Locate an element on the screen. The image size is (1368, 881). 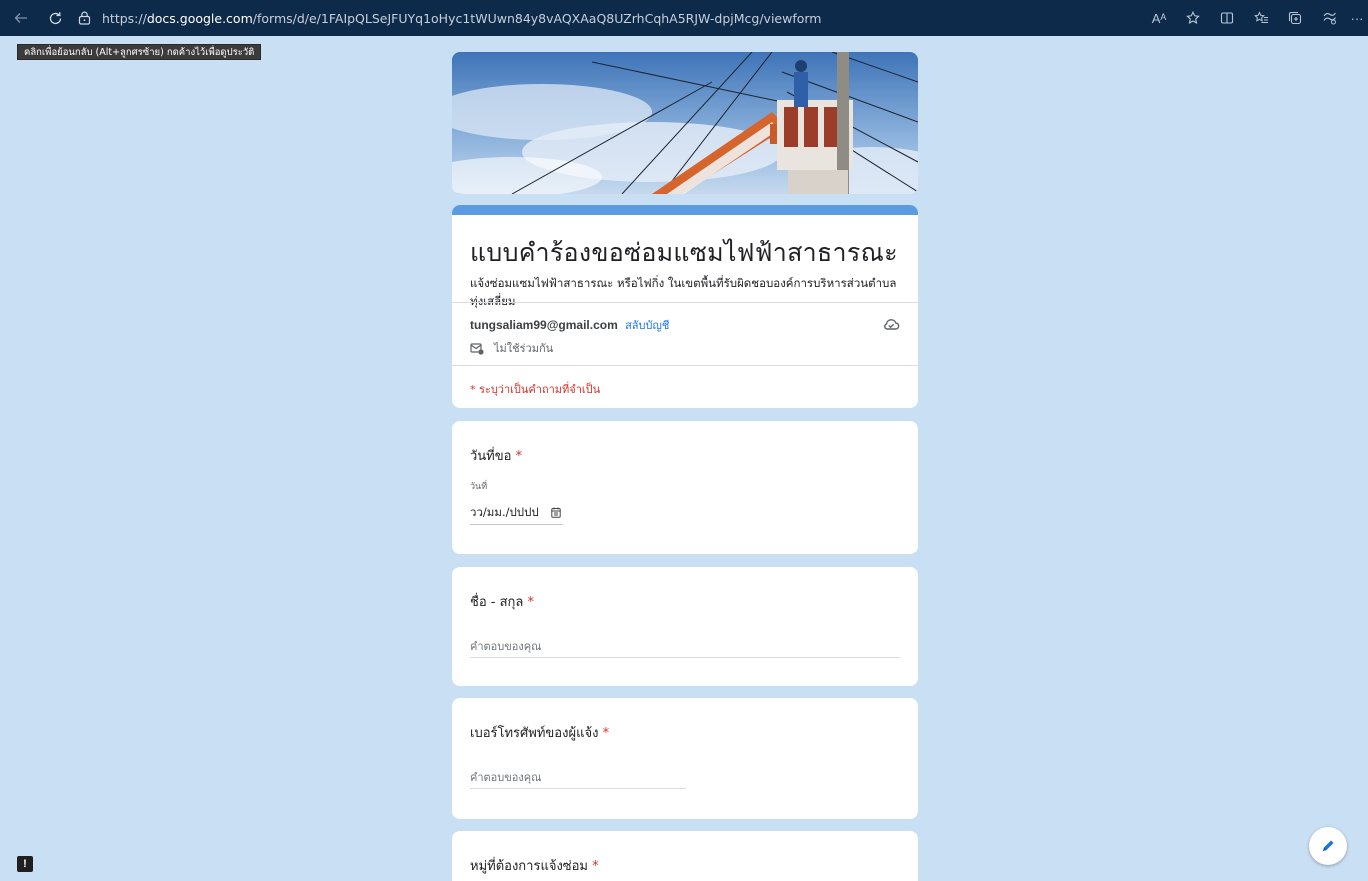
calendar-icon is located at coordinates (556, 512).